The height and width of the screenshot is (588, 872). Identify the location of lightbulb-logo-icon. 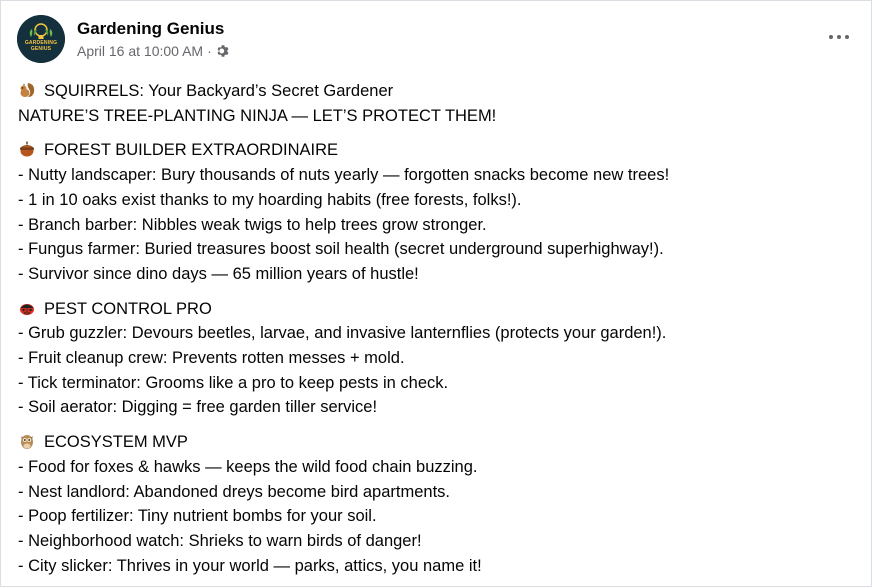
(41, 39).